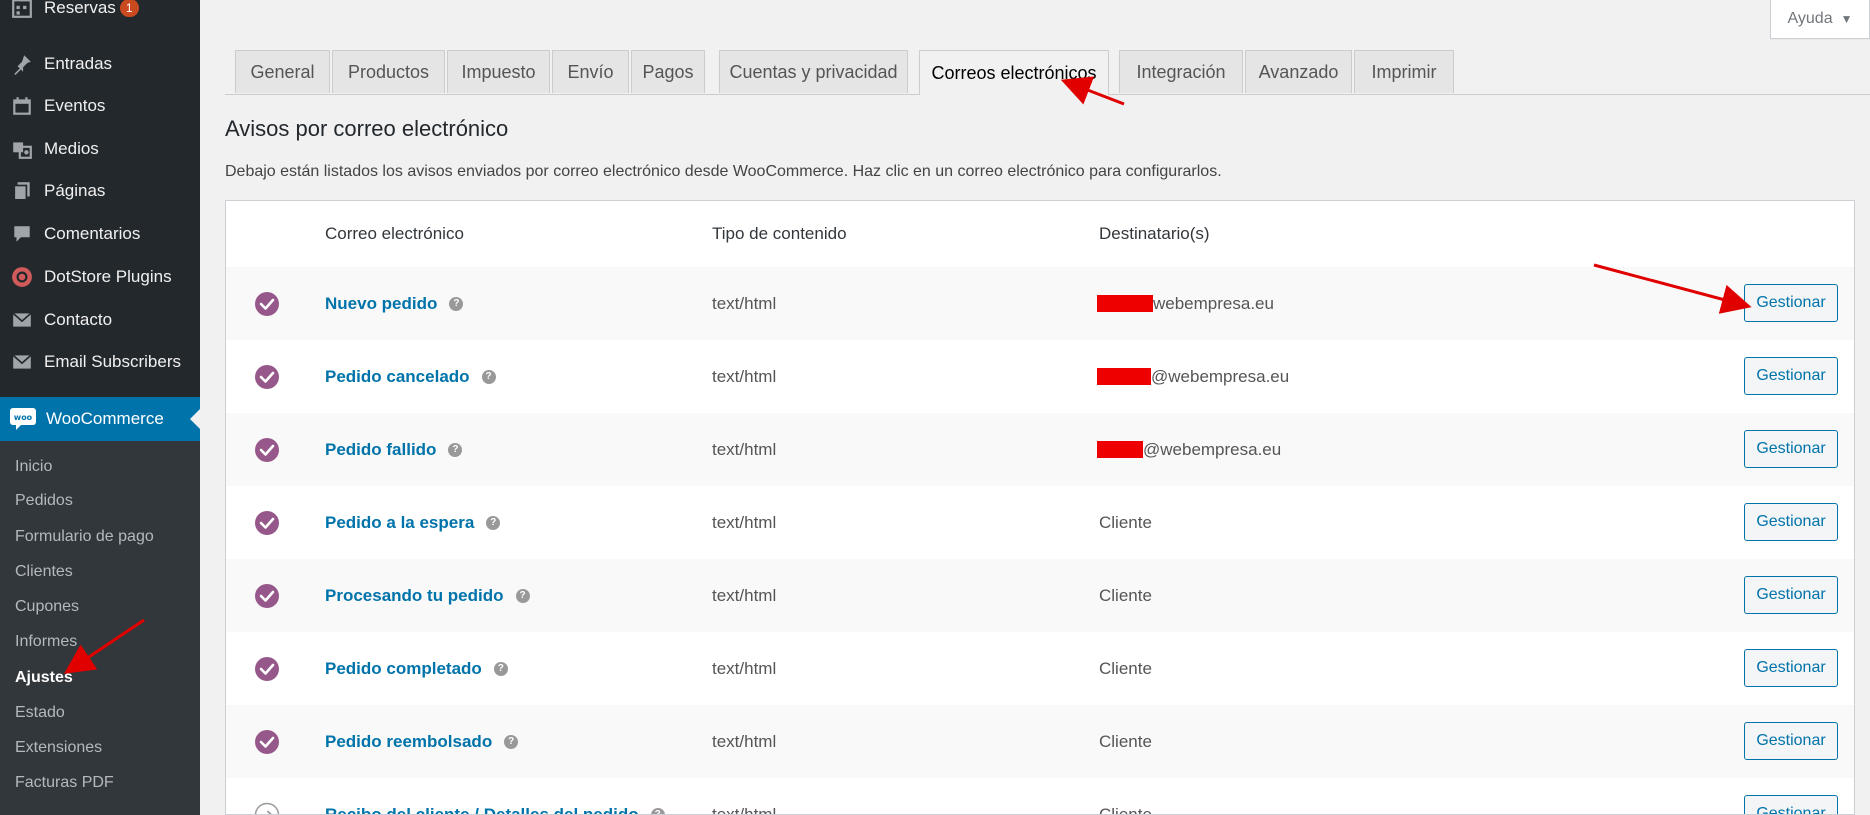 This screenshot has height=815, width=1870. Describe the element at coordinates (100, 362) in the screenshot. I see `menu-item-email-subscribers: Email Subscribers` at that location.